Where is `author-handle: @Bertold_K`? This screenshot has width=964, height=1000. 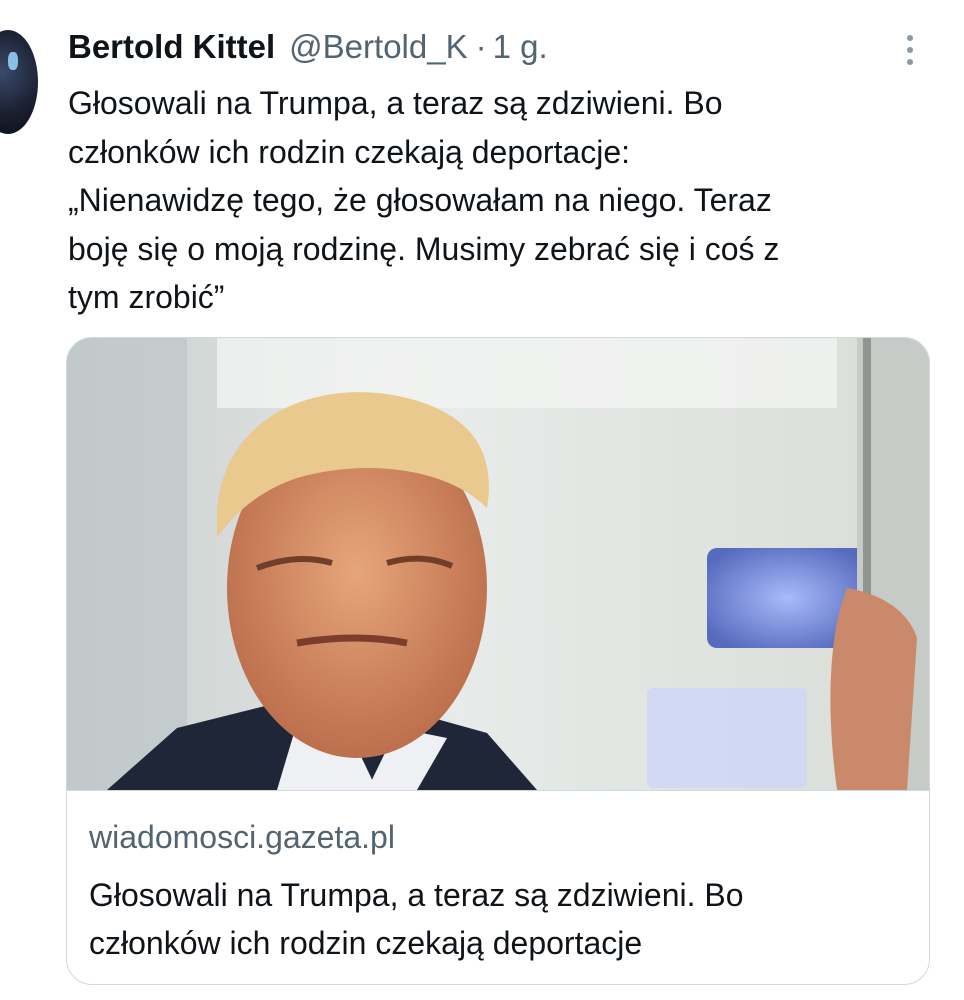 author-handle: @Bertold_K is located at coordinates (378, 47).